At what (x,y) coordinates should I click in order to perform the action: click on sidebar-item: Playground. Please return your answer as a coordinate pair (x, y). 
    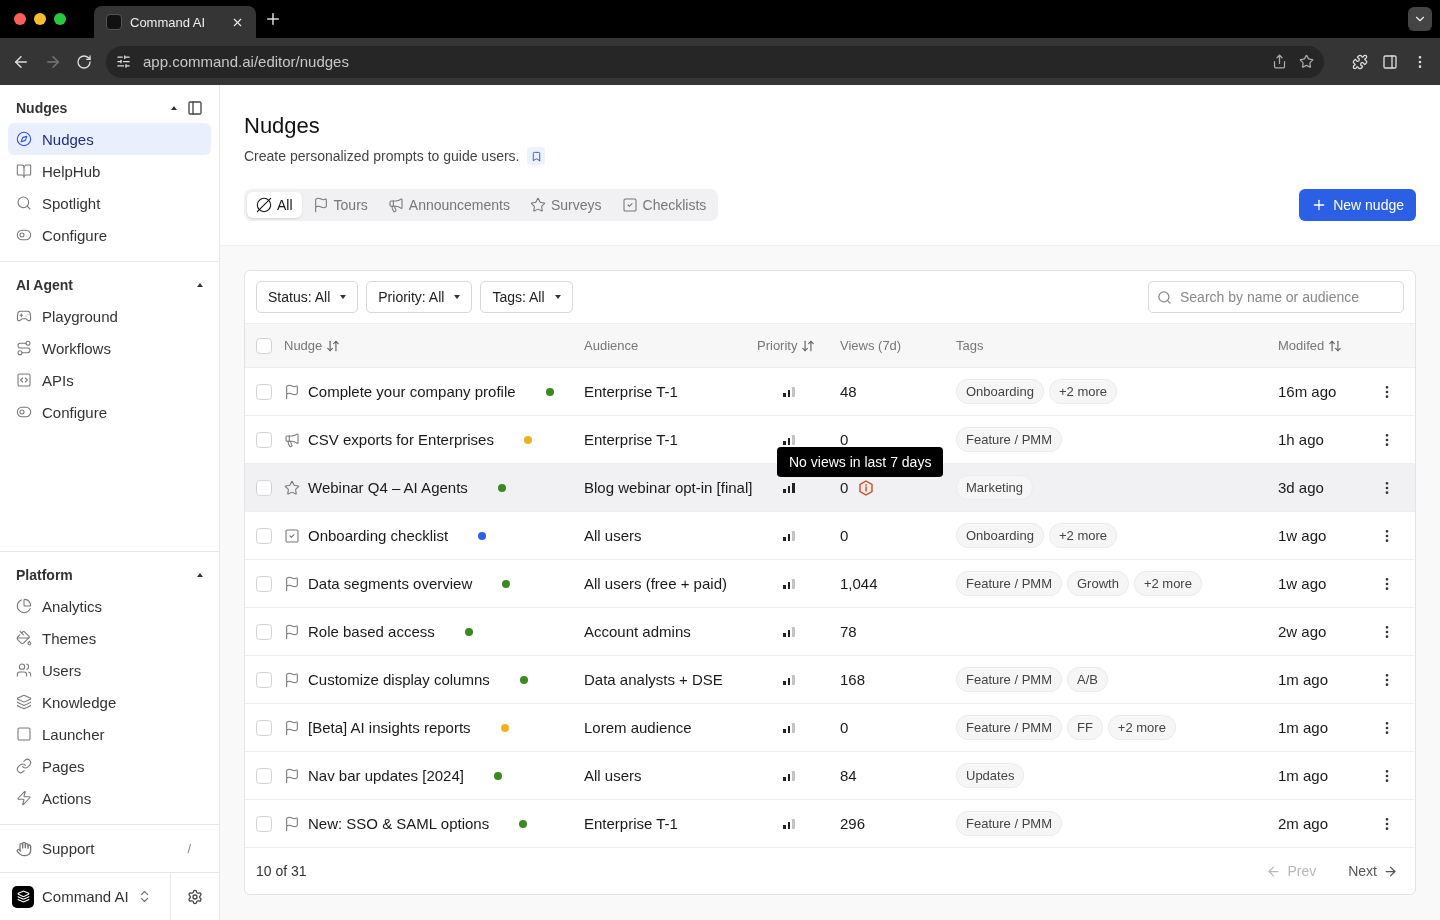
    Looking at the image, I should click on (109, 316).